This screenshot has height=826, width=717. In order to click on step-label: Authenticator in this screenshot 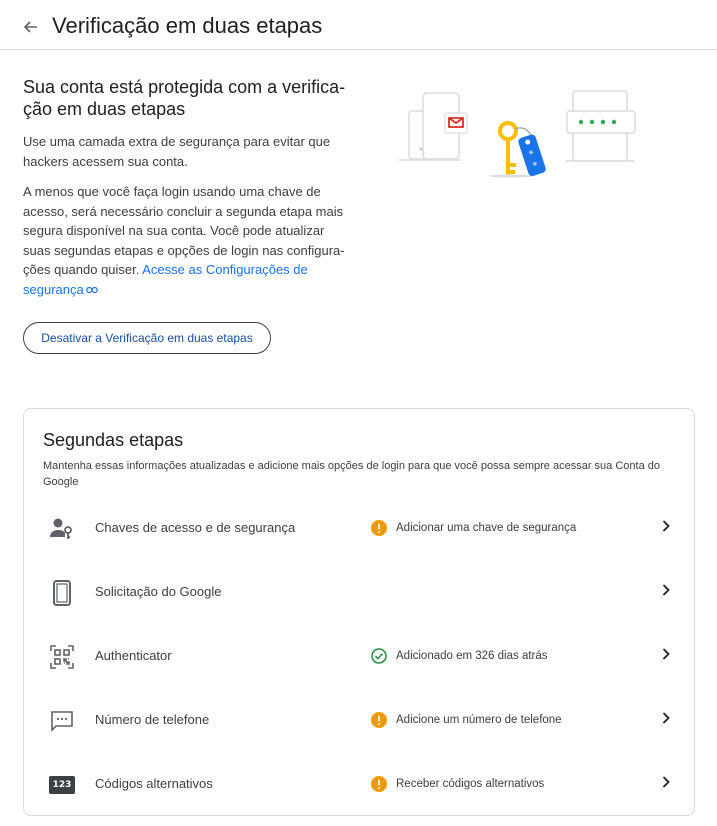, I will do `click(133, 655)`.